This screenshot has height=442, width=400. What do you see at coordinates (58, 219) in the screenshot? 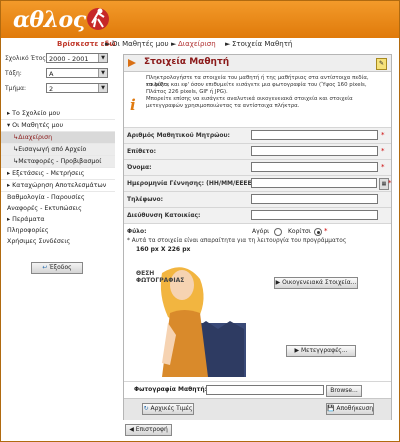
I see `sidebar-item-experiments: ▸ Περάματα` at bounding box center [58, 219].